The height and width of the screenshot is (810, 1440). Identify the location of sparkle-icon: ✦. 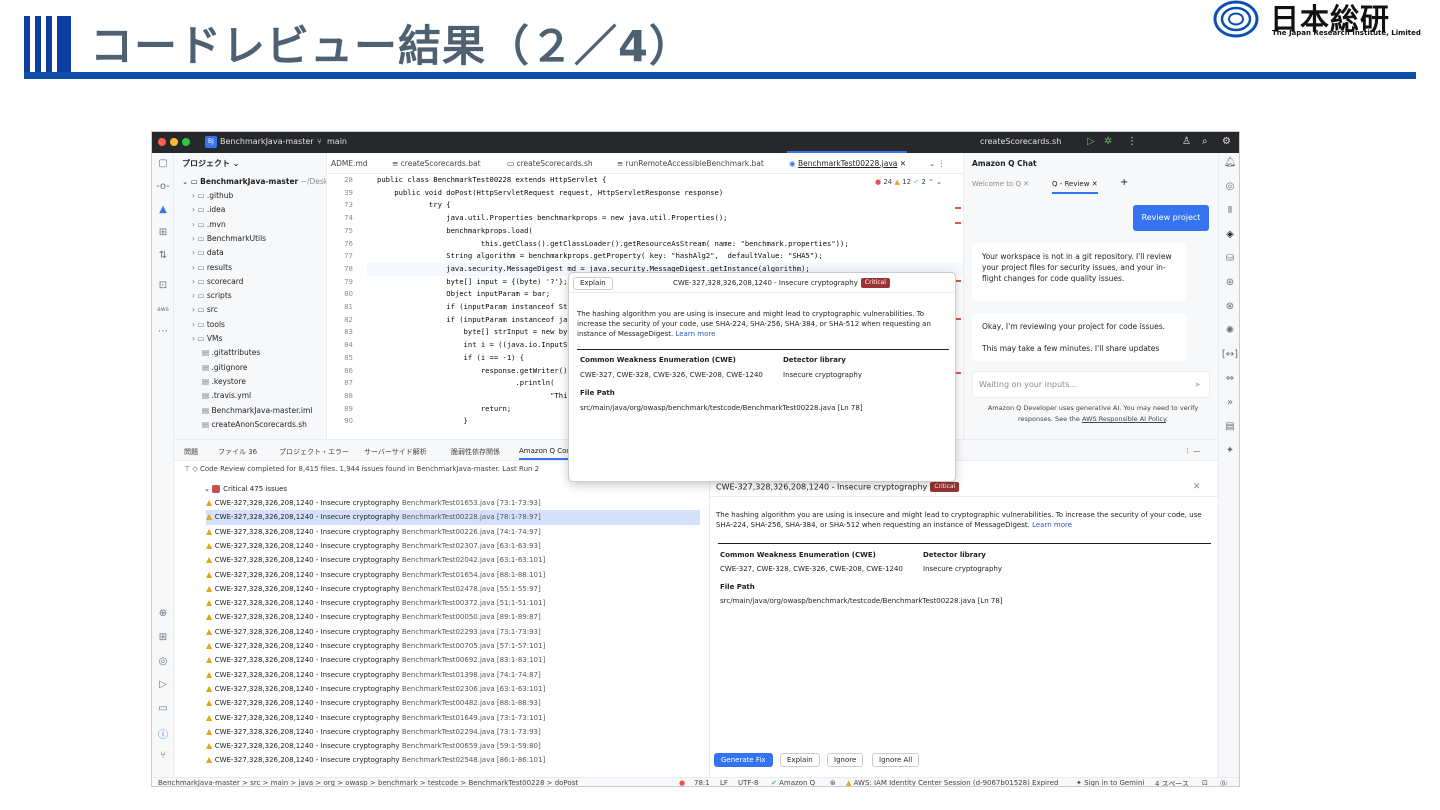
(1229, 450).